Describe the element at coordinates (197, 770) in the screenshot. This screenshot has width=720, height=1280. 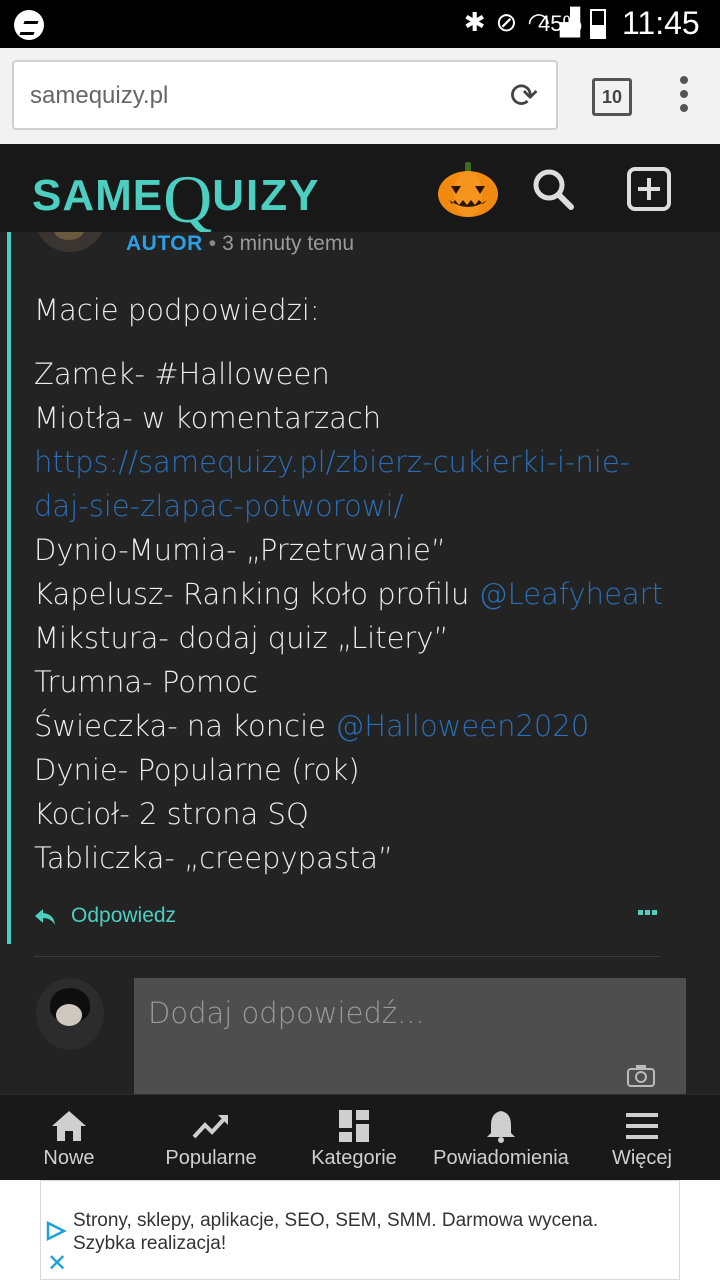
I see `comment-line: Dynie- Popularne (rok)` at that location.